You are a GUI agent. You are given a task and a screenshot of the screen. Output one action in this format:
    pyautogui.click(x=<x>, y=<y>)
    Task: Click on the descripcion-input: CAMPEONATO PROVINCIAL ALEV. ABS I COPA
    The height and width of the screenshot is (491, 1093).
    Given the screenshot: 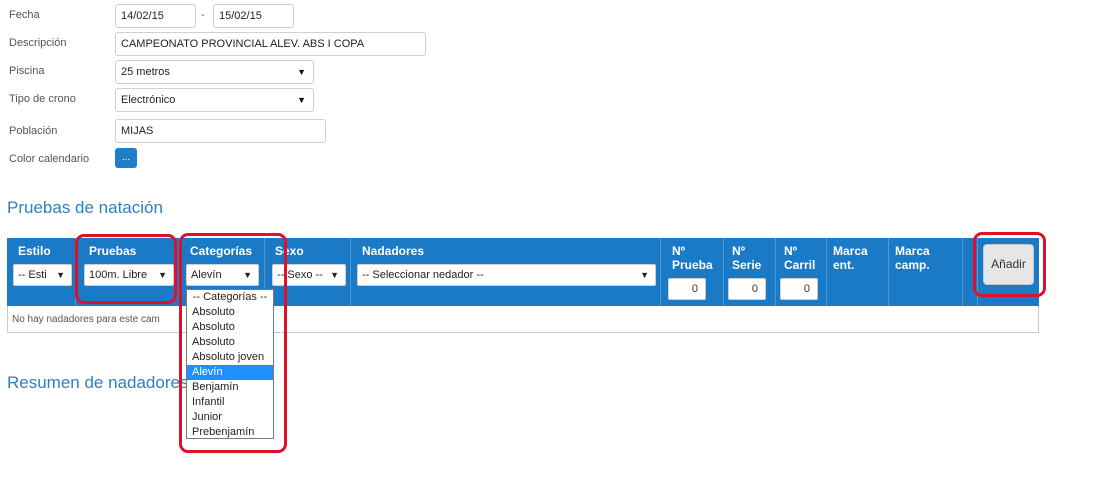 What is the action you would take?
    pyautogui.click(x=270, y=44)
    